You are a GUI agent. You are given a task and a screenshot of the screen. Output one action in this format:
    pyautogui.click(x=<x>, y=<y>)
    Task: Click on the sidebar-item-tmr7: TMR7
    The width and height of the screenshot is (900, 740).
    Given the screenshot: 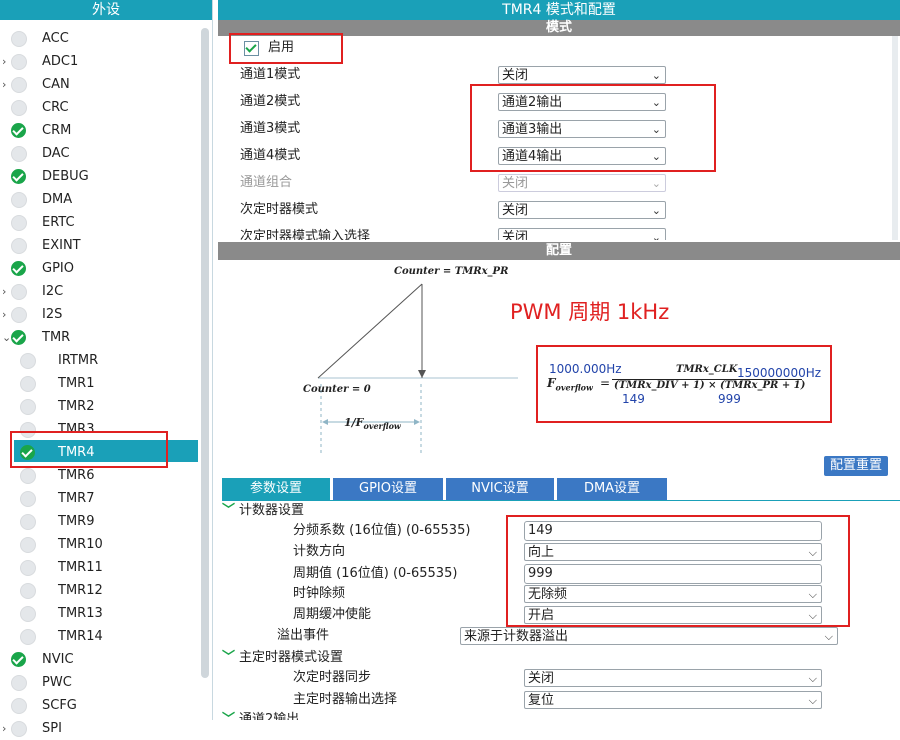 What is the action you would take?
    pyautogui.click(x=100, y=499)
    